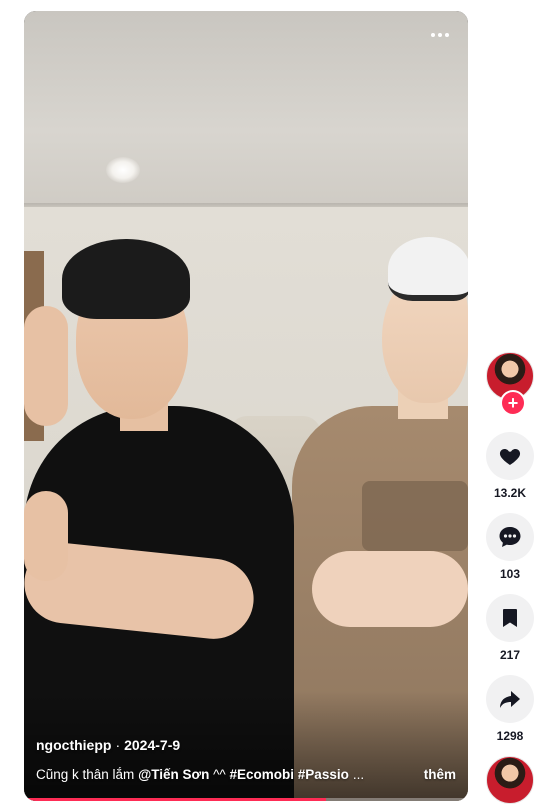 The width and height of the screenshot is (546, 808). I want to click on scene-ceiling-light, so click(123, 170).